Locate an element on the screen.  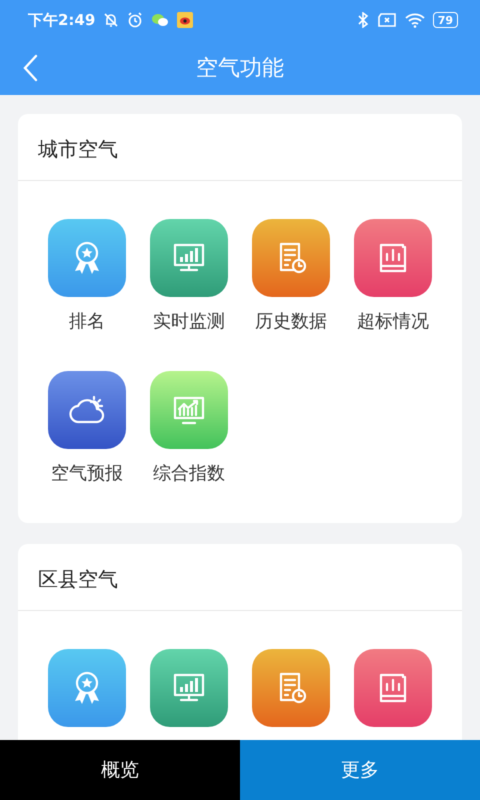
bottom-tab: 更多 is located at coordinates (360, 770).